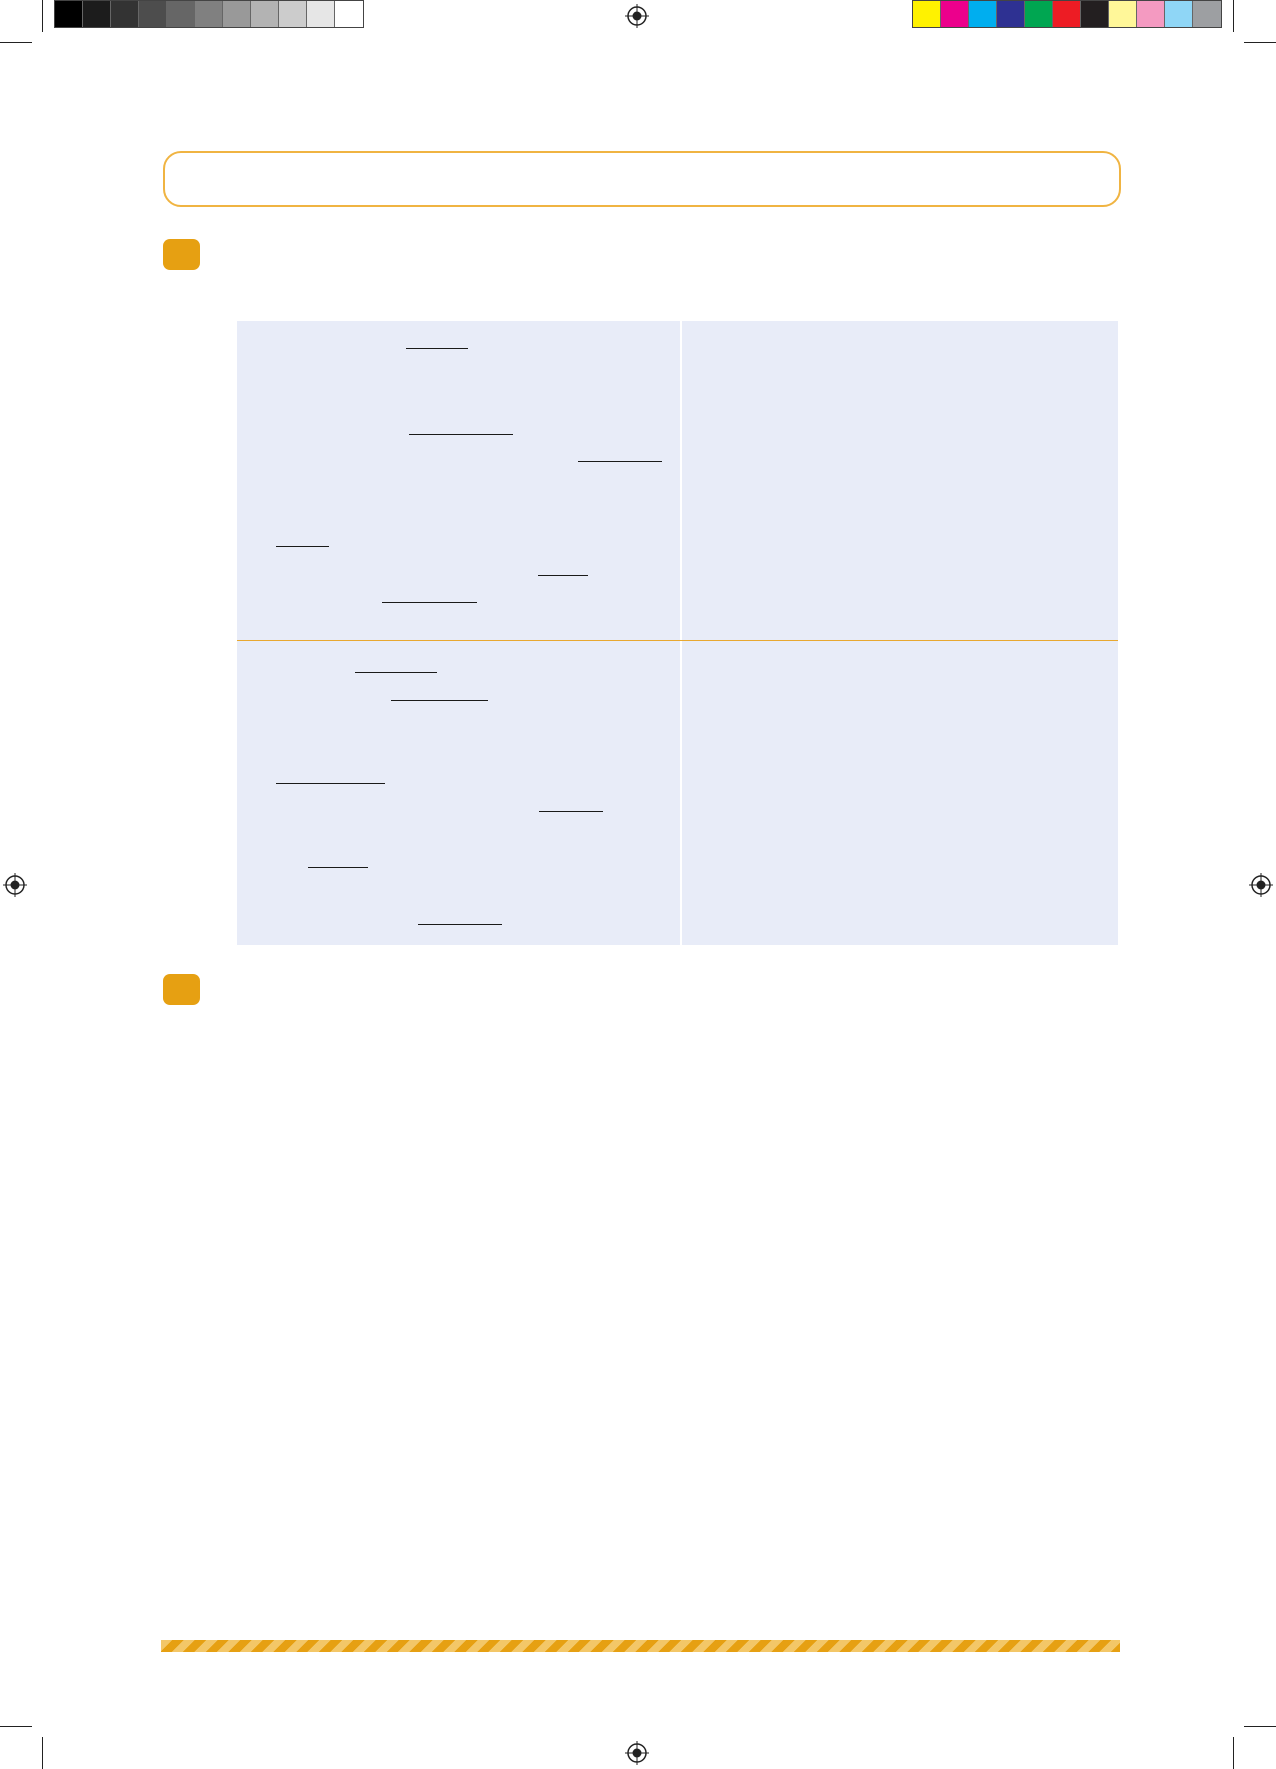 This screenshot has height=1769, width=1276. I want to click on grayscale-color-bar, so click(209, 14).